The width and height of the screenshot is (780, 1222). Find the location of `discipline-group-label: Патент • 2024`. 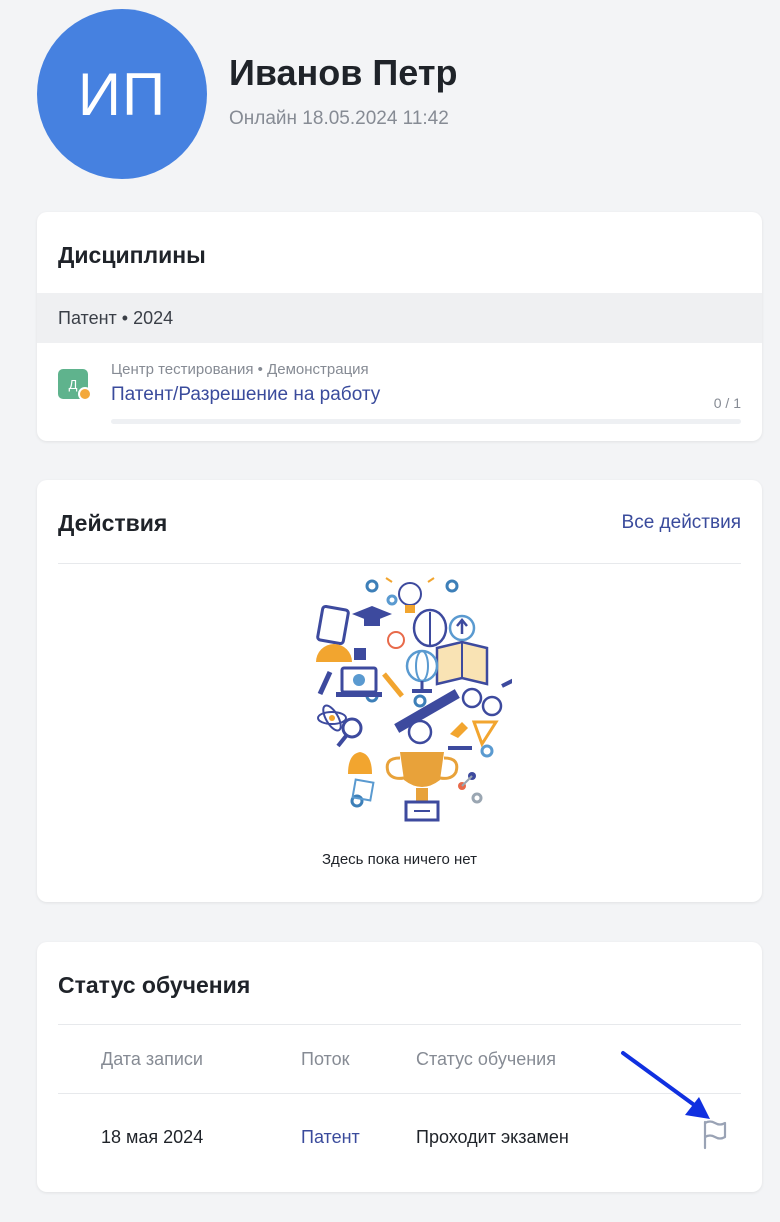

discipline-group-label: Патент • 2024 is located at coordinates (116, 317).